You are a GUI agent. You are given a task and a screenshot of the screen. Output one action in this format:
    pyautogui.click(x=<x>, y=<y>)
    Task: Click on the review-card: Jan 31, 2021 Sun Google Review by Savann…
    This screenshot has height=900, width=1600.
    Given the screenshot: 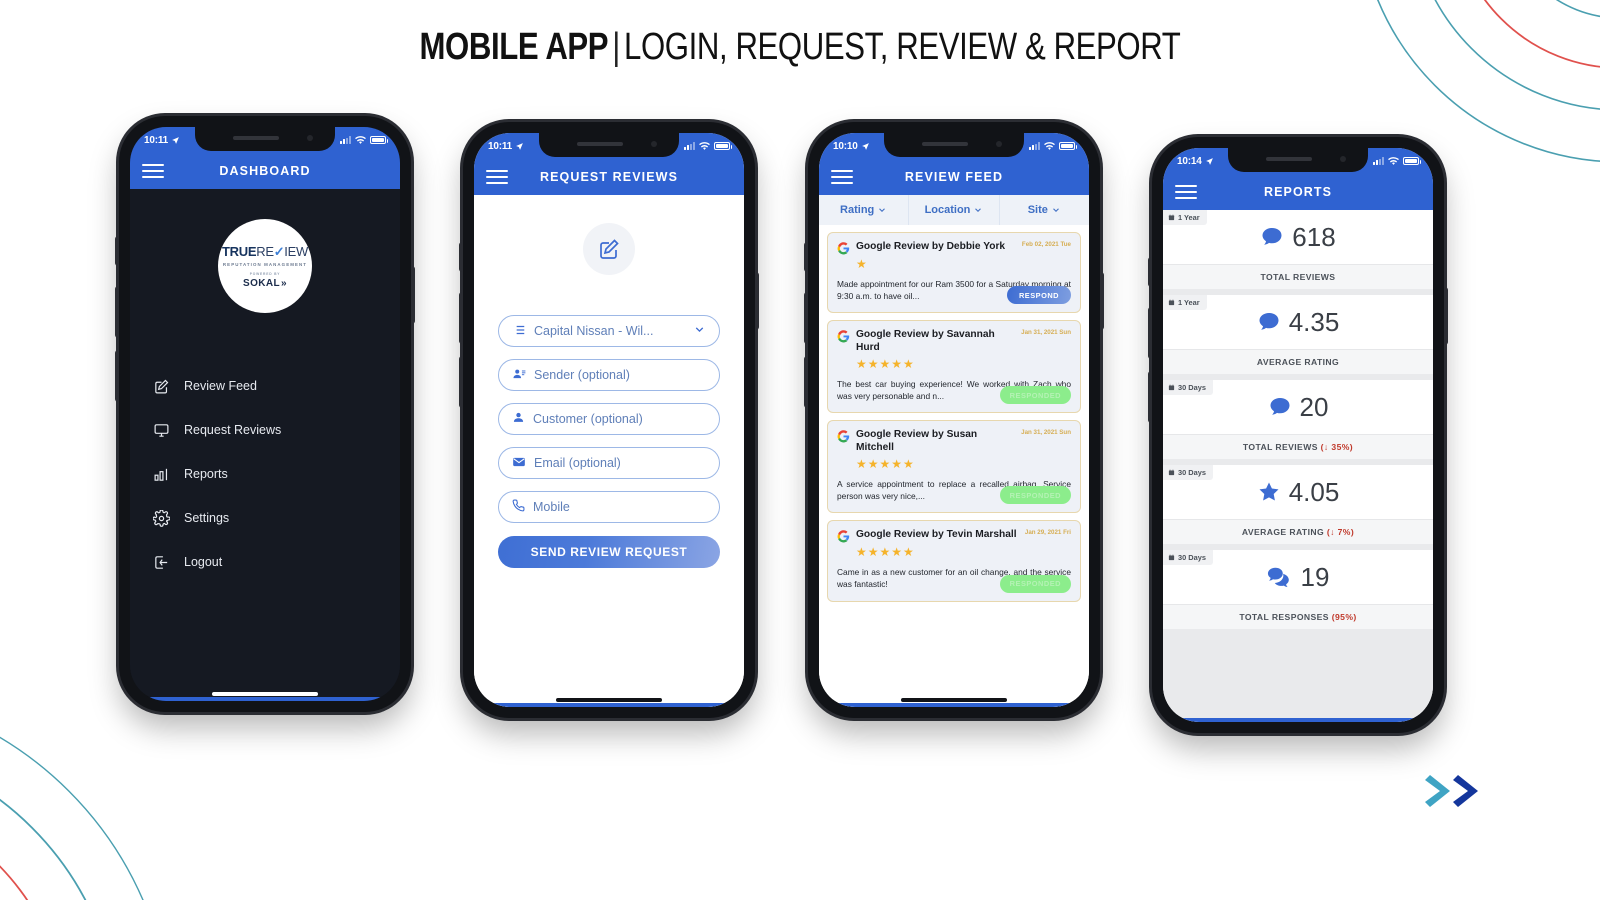 What is the action you would take?
    pyautogui.click(x=954, y=367)
    